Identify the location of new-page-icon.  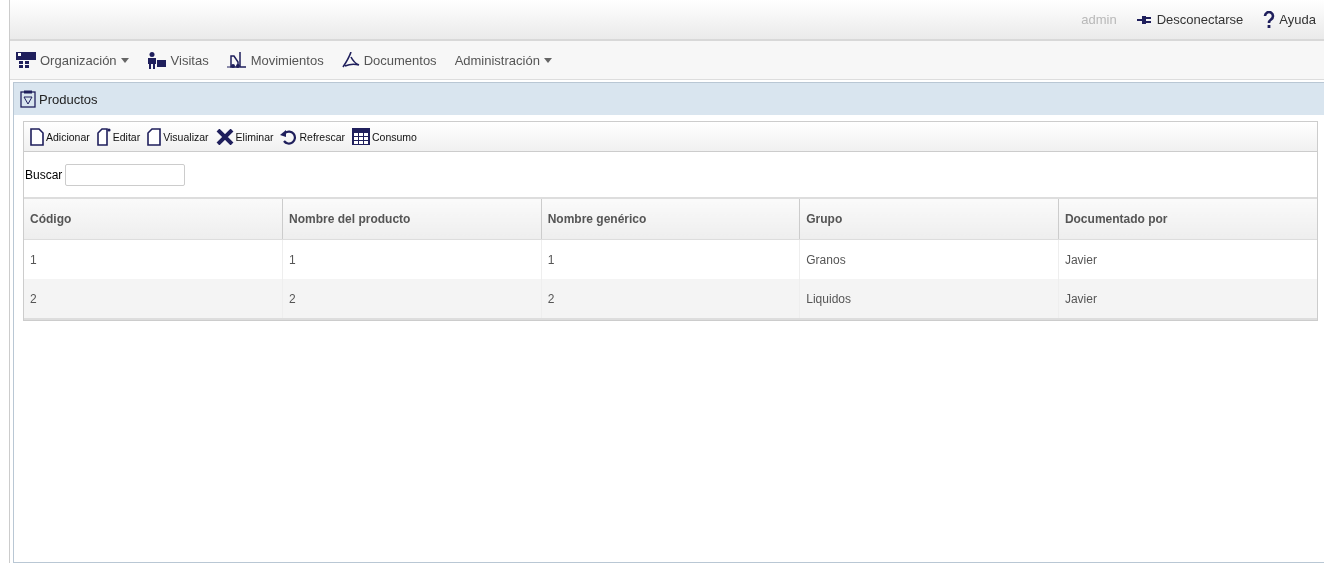
(37, 136).